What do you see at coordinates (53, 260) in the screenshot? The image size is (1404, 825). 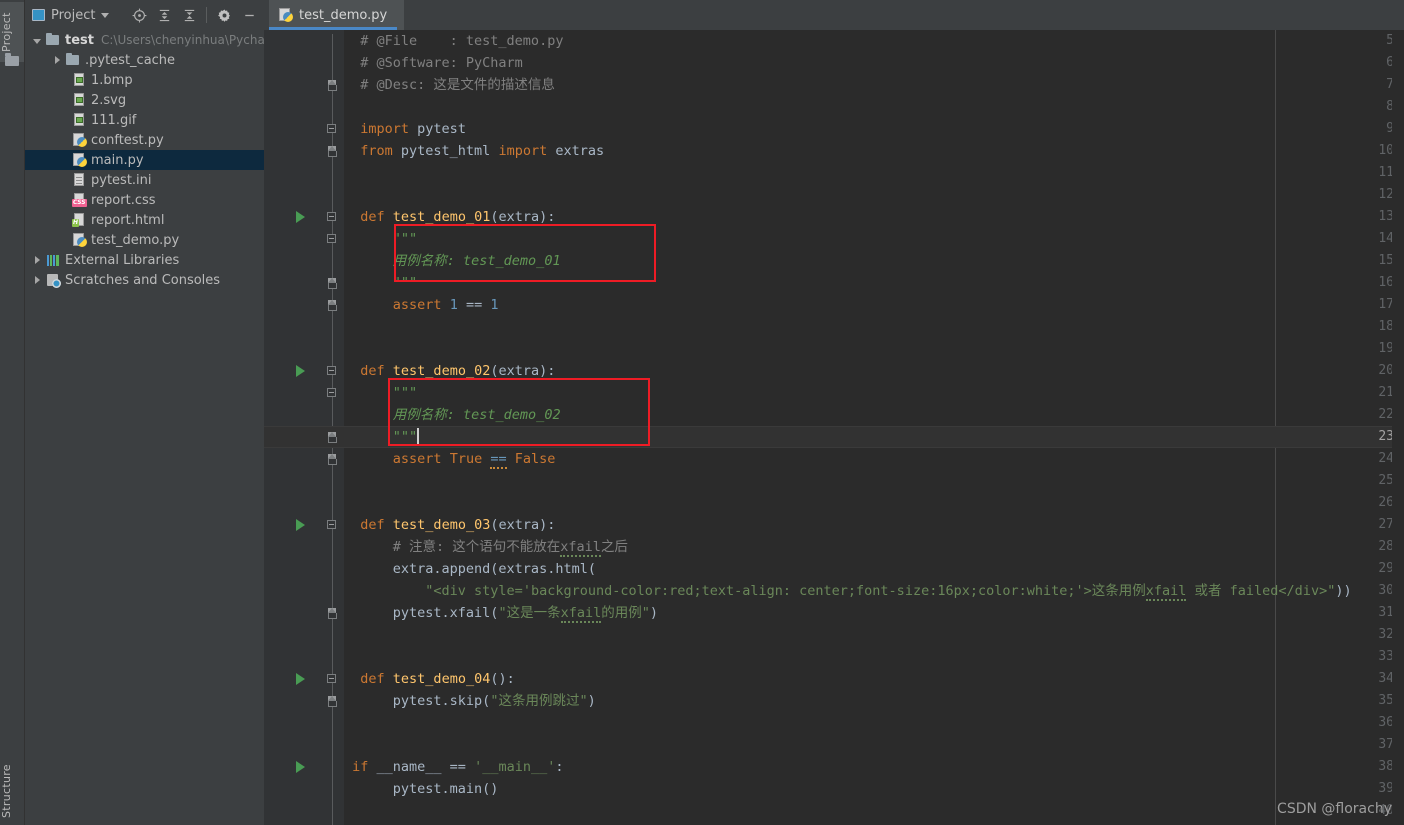 I see `libraries-icon` at bounding box center [53, 260].